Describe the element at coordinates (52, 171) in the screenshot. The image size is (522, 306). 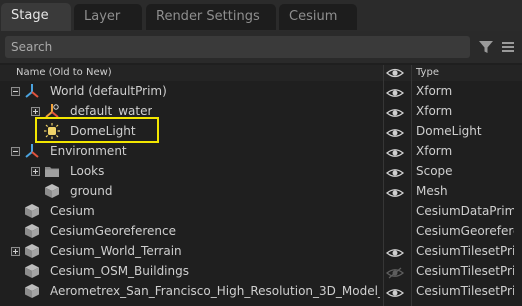
I see `folder-icon` at that location.